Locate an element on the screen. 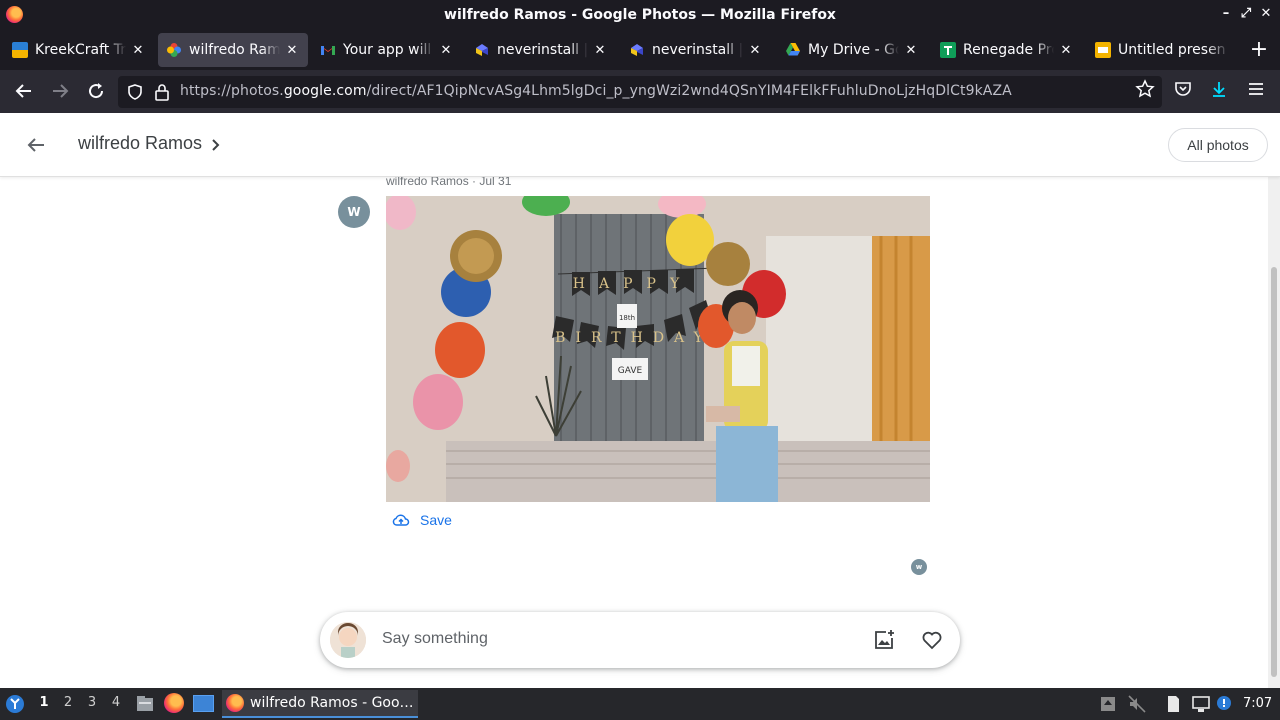  url-domain: google.com is located at coordinates (325, 91).